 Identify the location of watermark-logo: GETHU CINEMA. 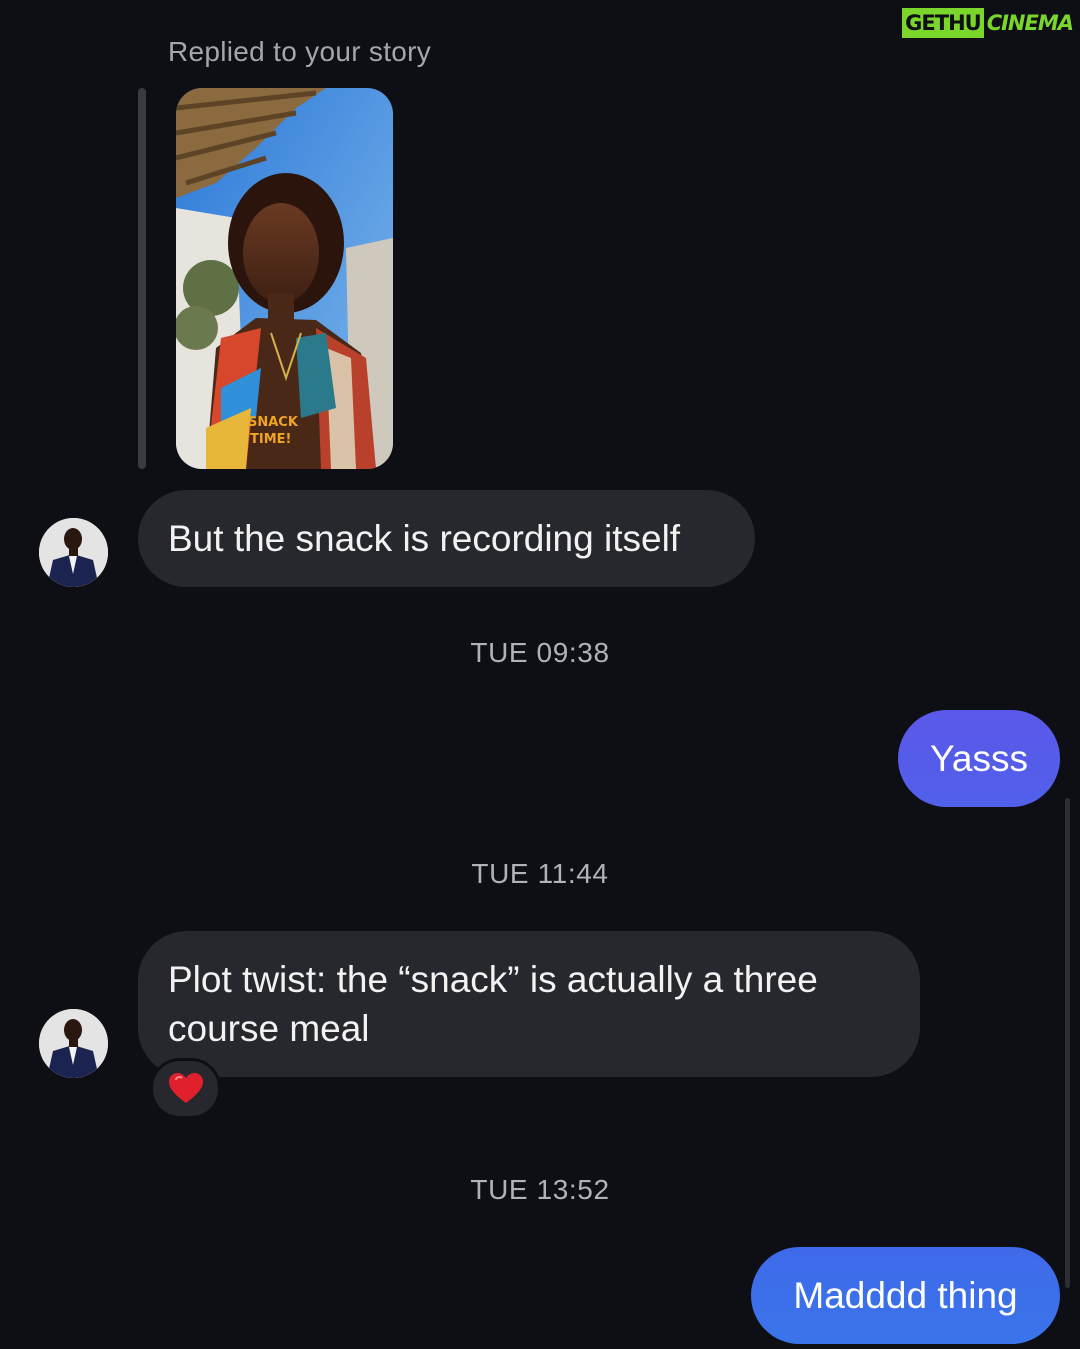
(989, 23).